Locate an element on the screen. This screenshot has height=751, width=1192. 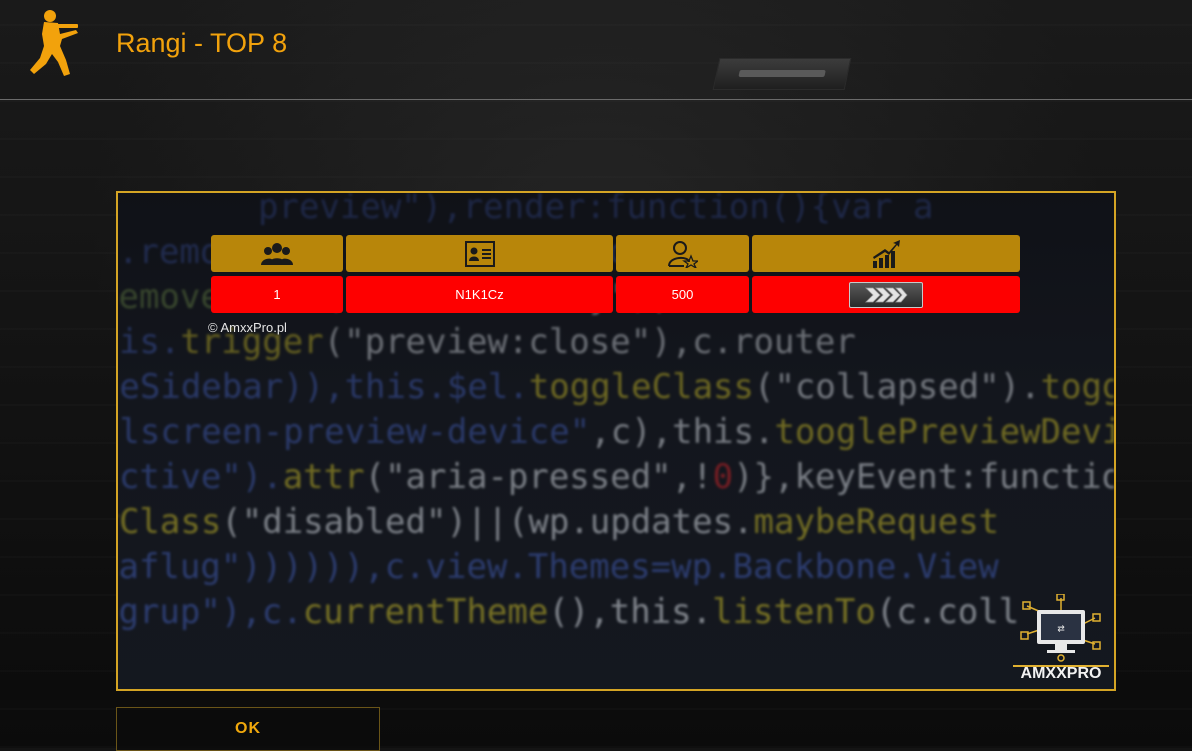
copyright-text: © AmxxPro.pl is located at coordinates (247, 327).